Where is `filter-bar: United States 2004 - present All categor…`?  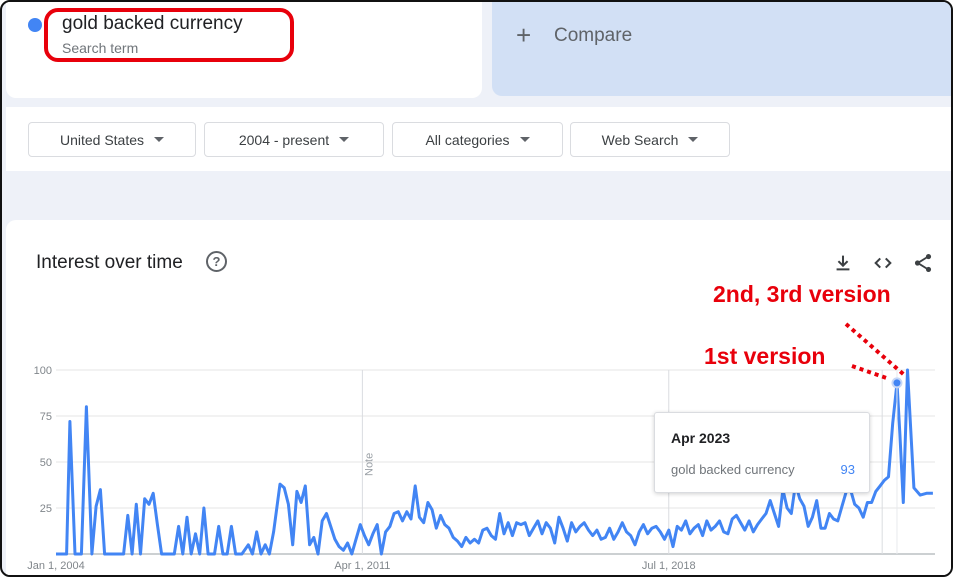
filter-bar: United States 2004 - present All categor… is located at coordinates (478, 139).